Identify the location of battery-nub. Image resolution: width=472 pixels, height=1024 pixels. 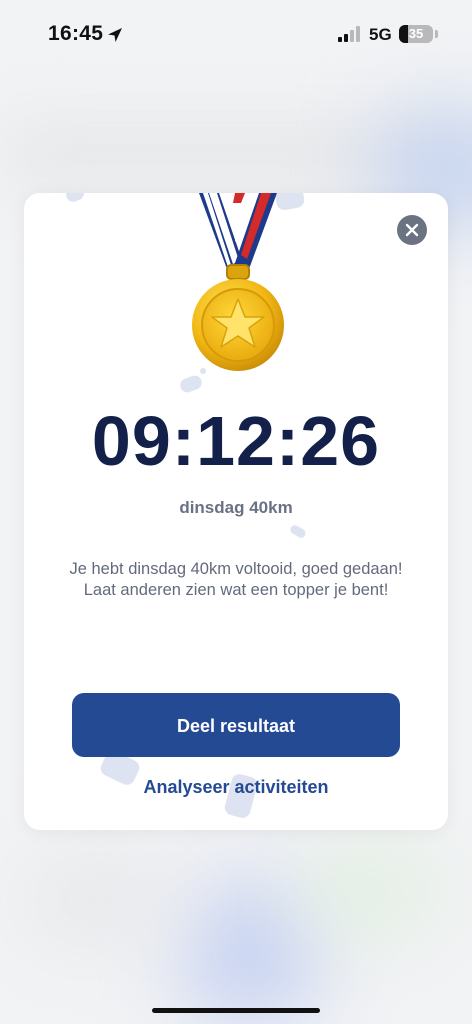
(436, 34).